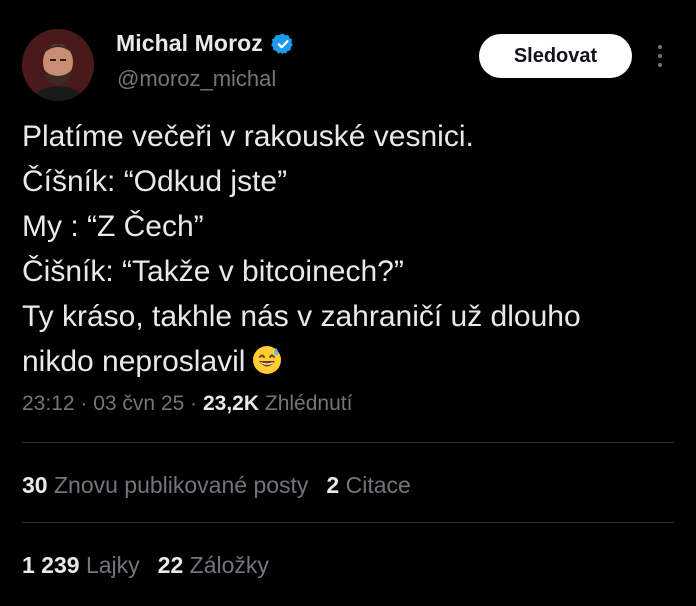 Image resolution: width=696 pixels, height=606 pixels. I want to click on tweet-line-text: nikdo neproslavil, so click(134, 361).